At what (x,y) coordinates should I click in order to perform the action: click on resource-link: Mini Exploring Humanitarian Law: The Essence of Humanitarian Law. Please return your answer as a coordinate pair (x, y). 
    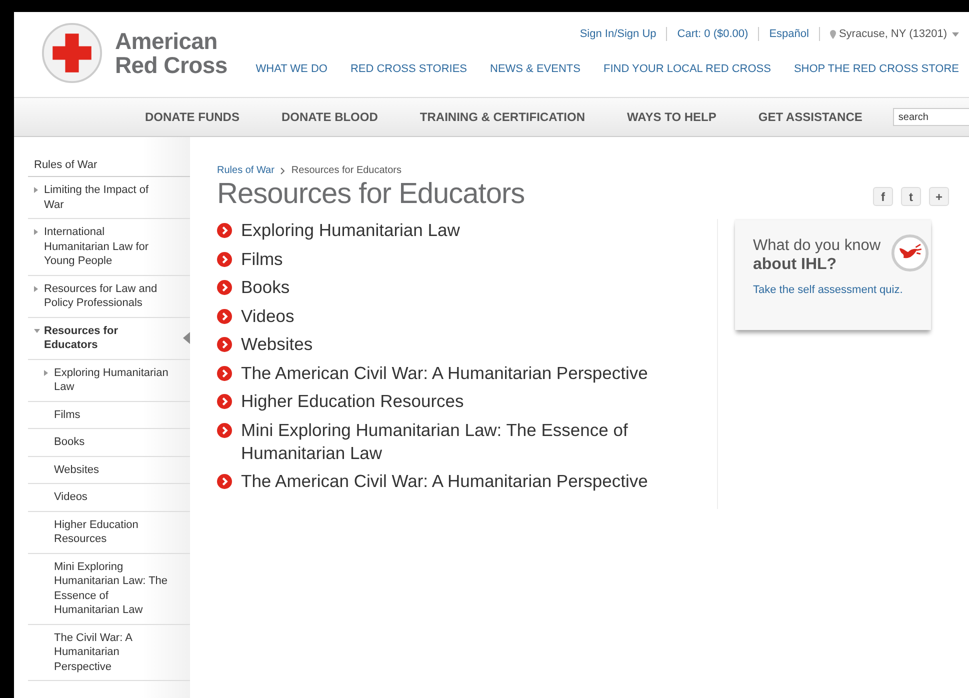
    Looking at the image, I should click on (451, 441).